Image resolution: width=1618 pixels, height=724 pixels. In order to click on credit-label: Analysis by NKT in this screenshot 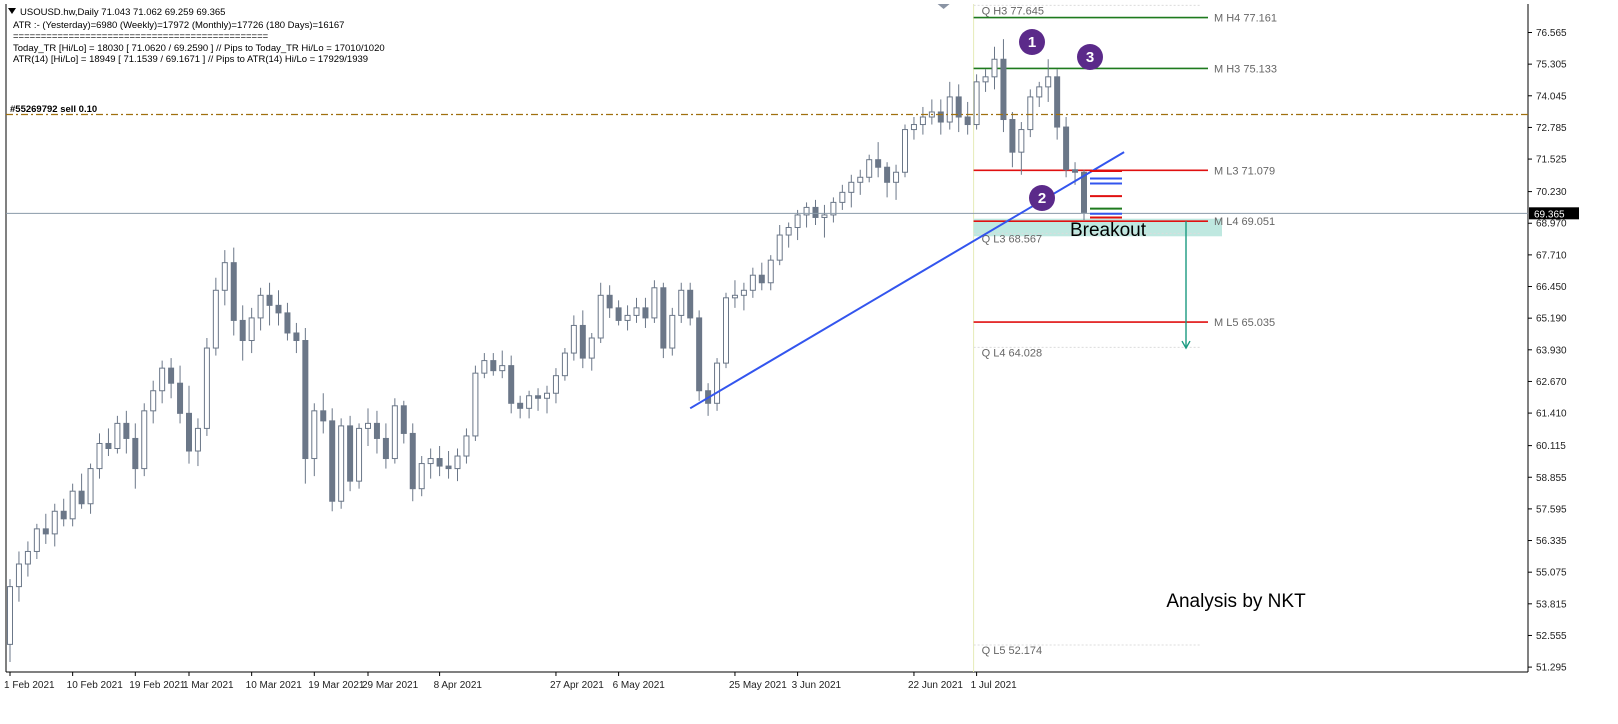, I will do `click(1236, 601)`.